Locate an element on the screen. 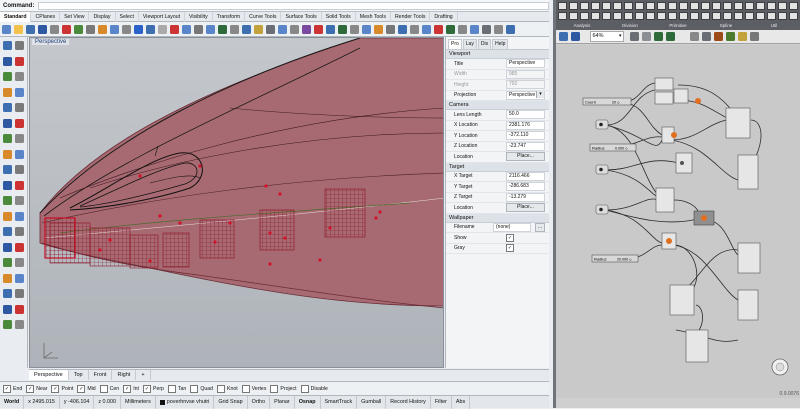 This screenshot has width=800, height=409. named-view-icon is located at coordinates (246, 29).